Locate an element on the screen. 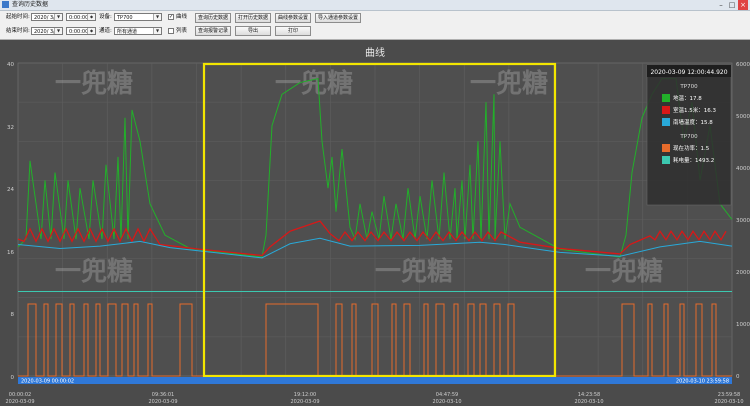  close-icon: × is located at coordinates (743, 5).